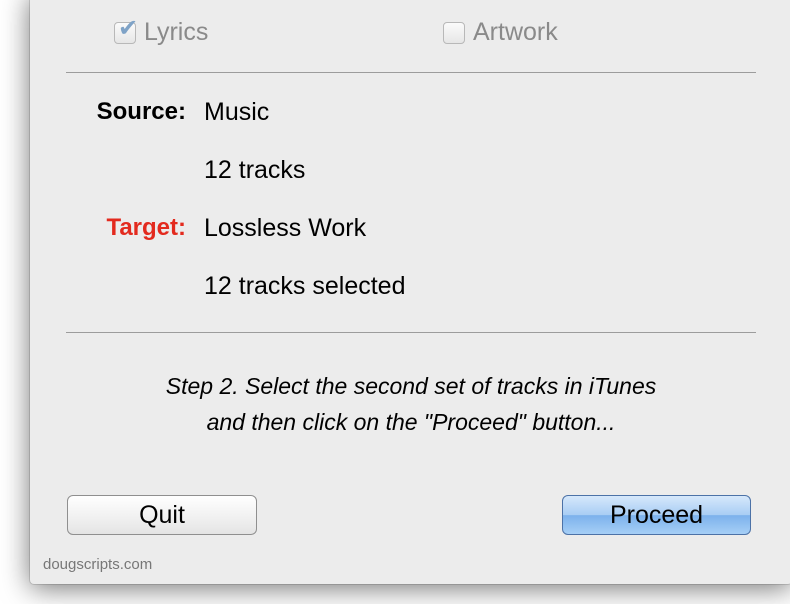  I want to click on divider-bottom, so click(411, 332).